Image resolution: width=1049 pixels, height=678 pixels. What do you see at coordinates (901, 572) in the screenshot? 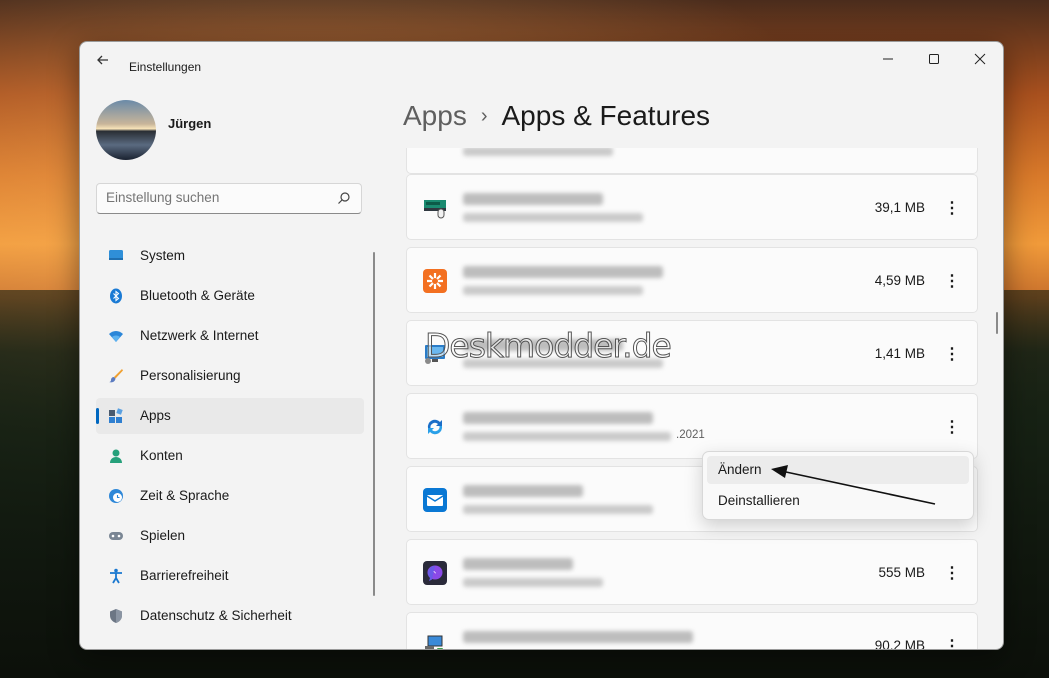
I see `app-size: 555 MB` at bounding box center [901, 572].